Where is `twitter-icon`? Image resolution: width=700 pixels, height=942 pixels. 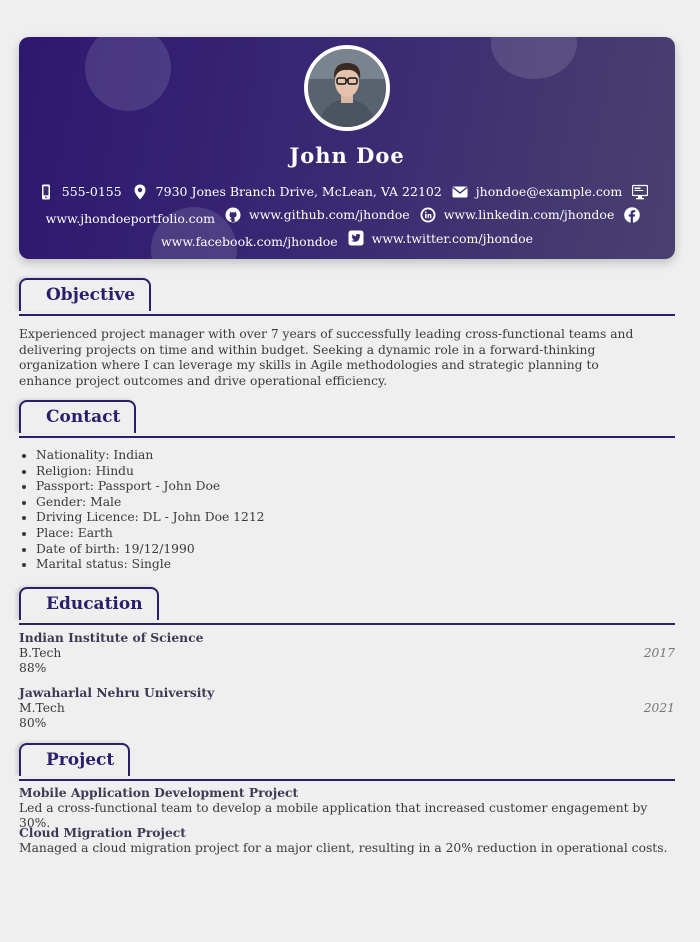
twitter-icon is located at coordinates (356, 238).